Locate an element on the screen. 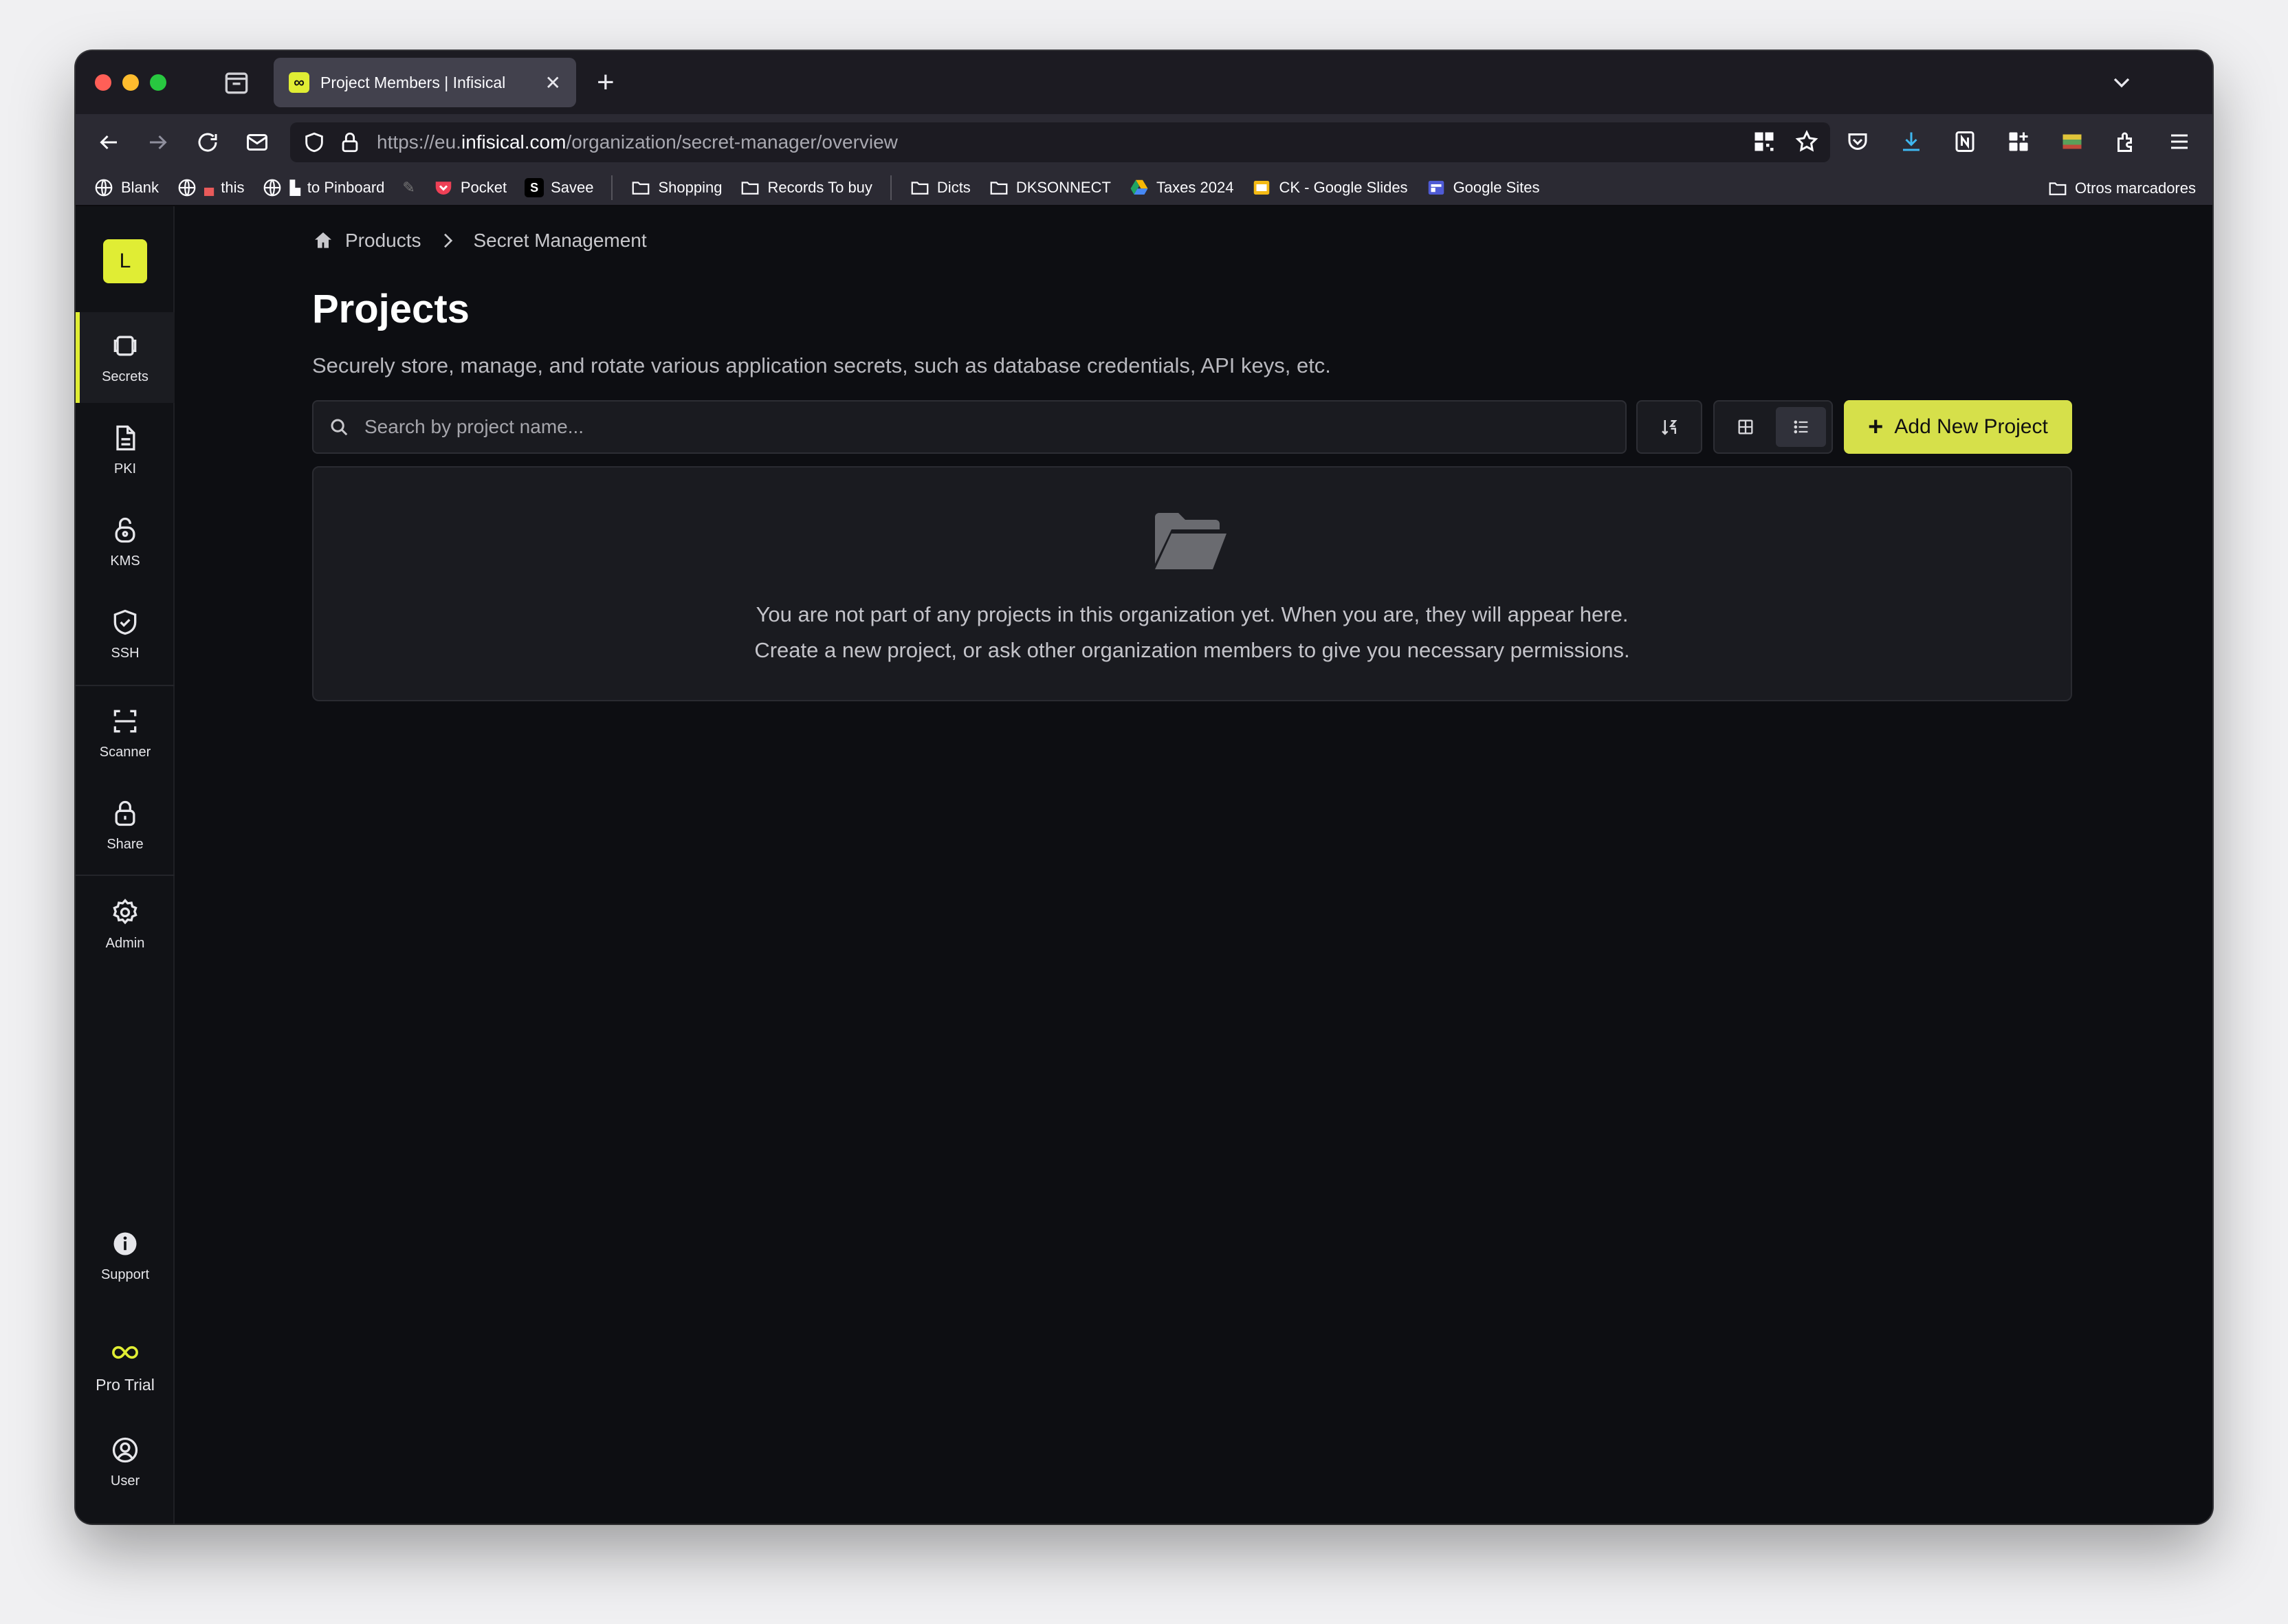 This screenshot has width=2288, height=1624. sidebar-item-user: User is located at coordinates (126, 1461).